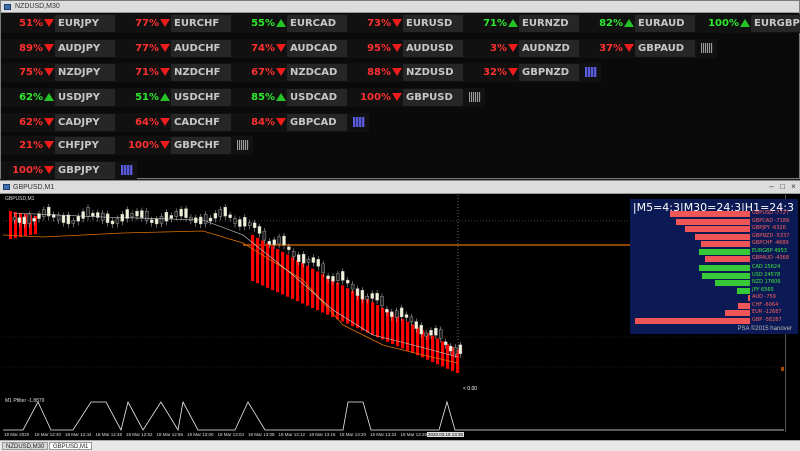 The width and height of the screenshot is (800, 451). Describe the element at coordinates (78, 434) in the screenshot. I see `time-tick-label: 18 Mar 12:44` at that location.